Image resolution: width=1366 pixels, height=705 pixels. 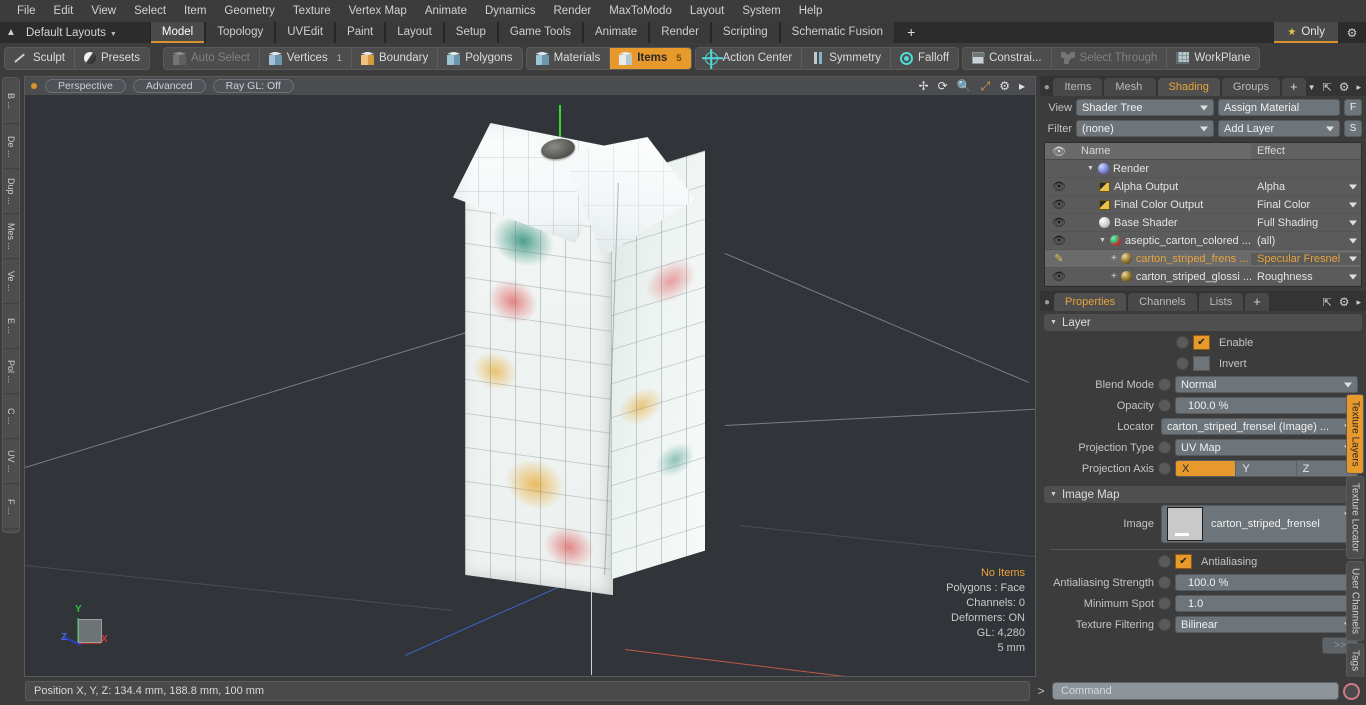 What do you see at coordinates (1355, 517) in the screenshot?
I see `right-rail-tab-texture-locator: Texture Locator` at bounding box center [1355, 517].